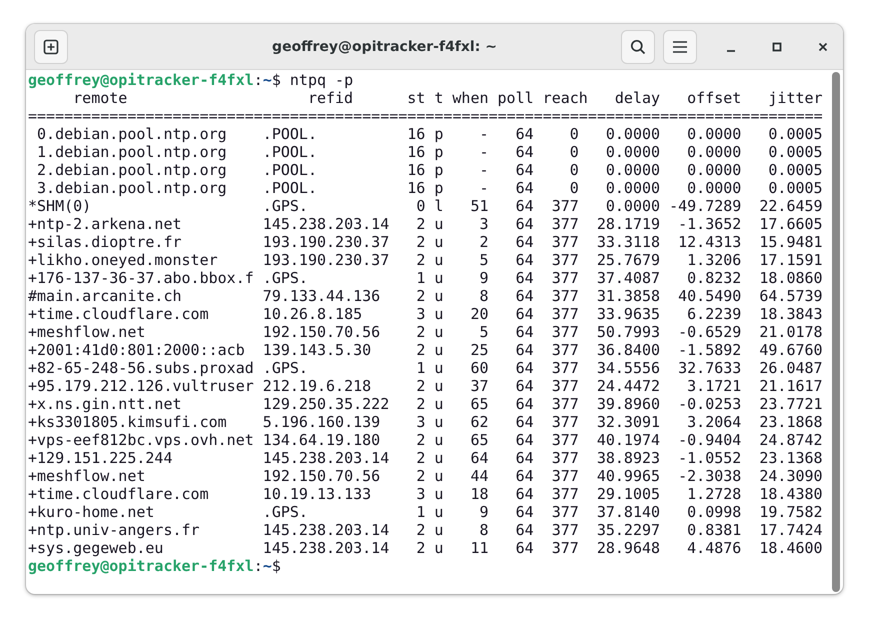  What do you see at coordinates (628, 422) in the screenshot?
I see `table-cell: 32.3091` at bounding box center [628, 422].